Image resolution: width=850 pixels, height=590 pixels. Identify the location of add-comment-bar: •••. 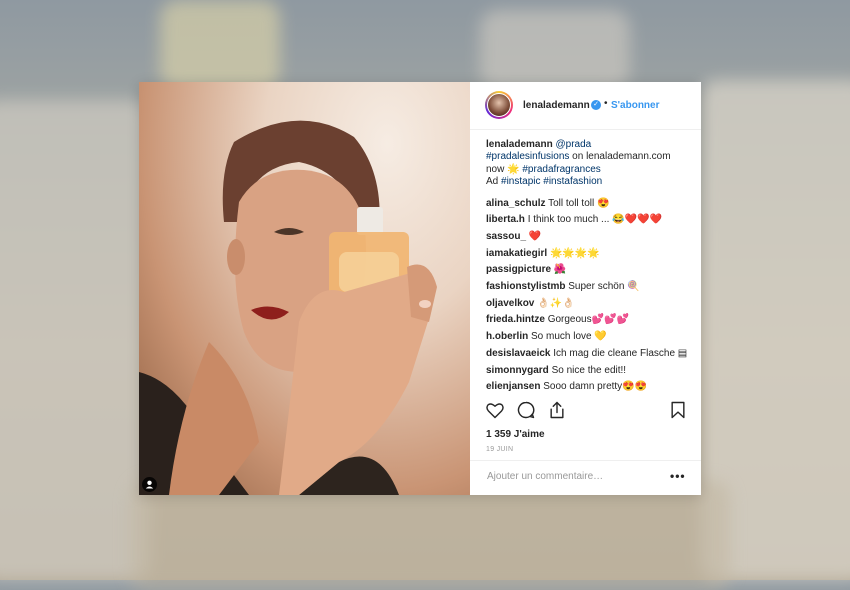
(585, 478).